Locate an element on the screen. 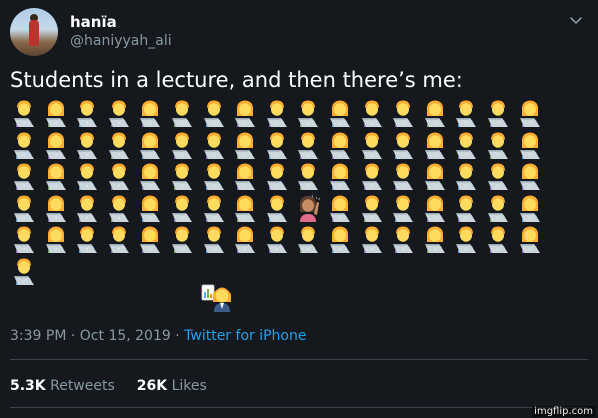  likes-stat: 26K Likes is located at coordinates (172, 386).